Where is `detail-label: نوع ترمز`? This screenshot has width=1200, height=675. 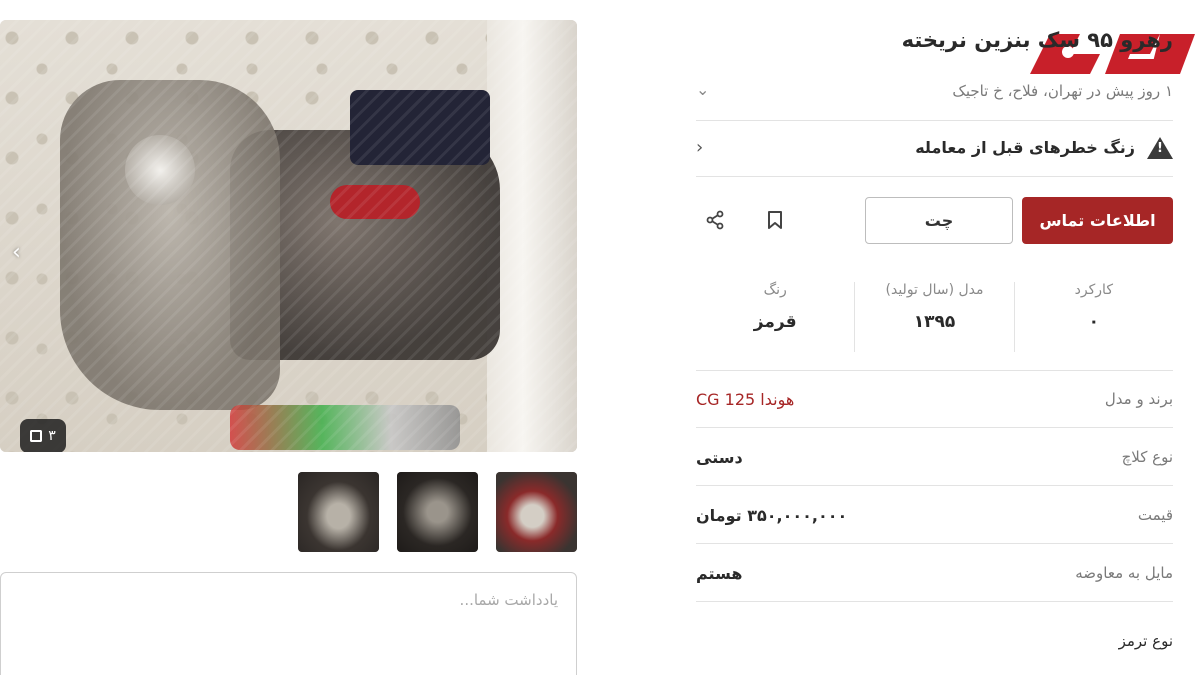 detail-label: نوع ترمز is located at coordinates (1145, 640).